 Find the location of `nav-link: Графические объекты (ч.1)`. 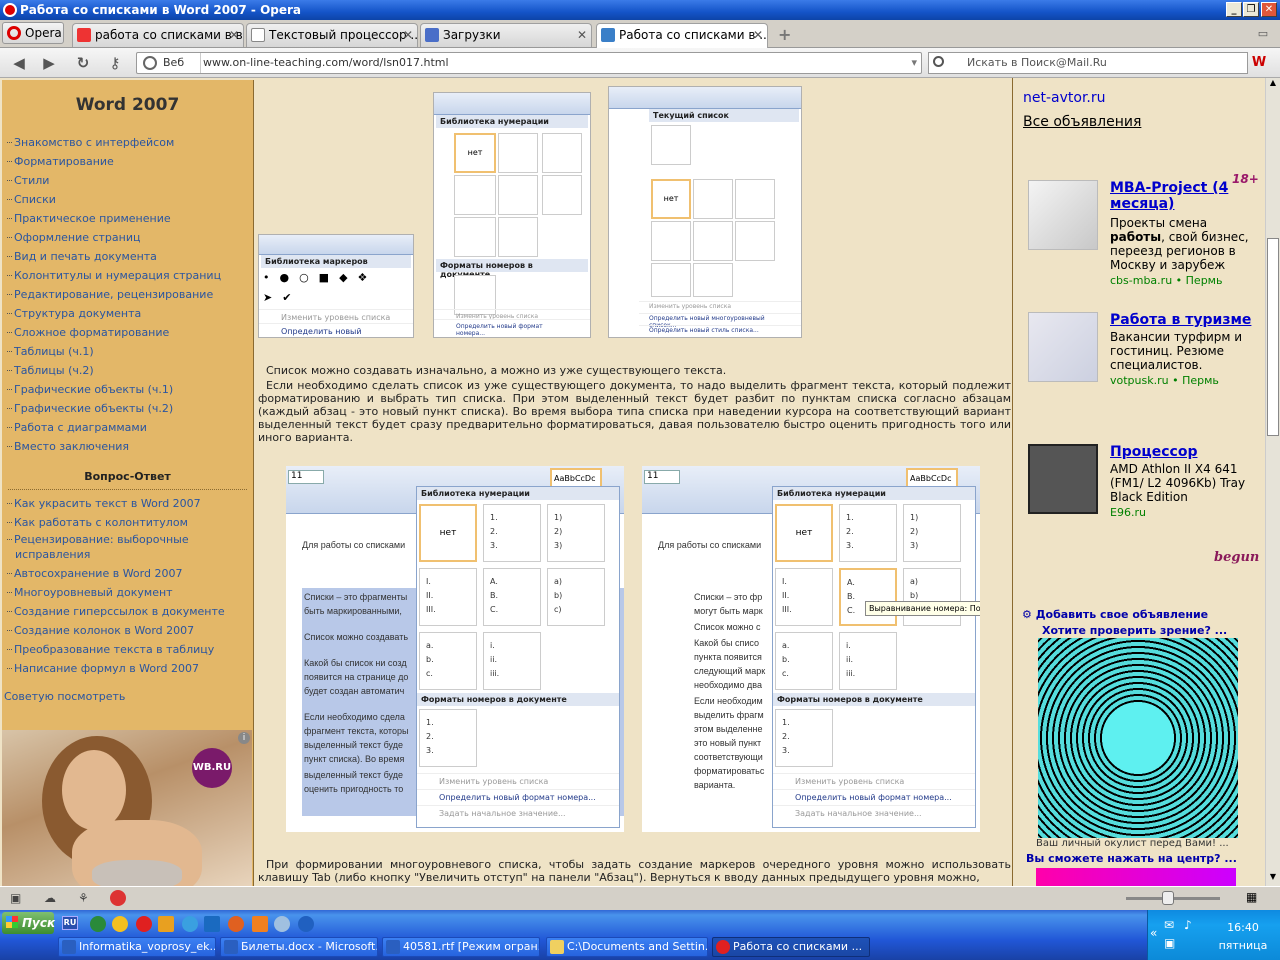

nav-link: Графические объекты (ч.1) is located at coordinates (127, 389).